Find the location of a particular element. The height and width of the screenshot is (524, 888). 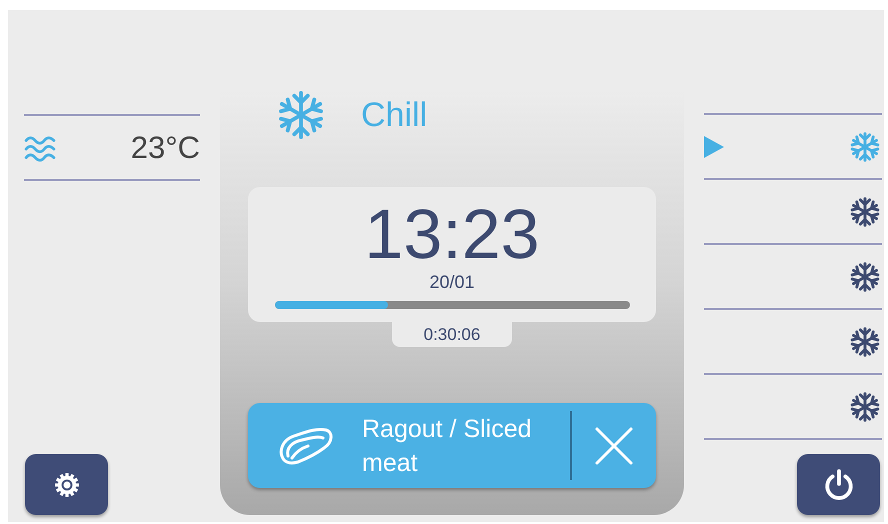

close-icon is located at coordinates (614, 446).